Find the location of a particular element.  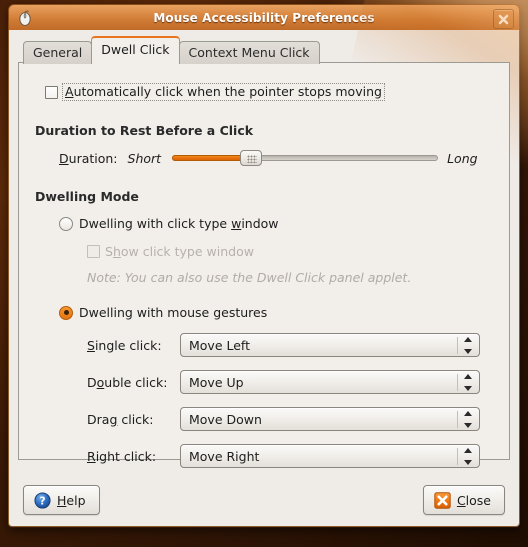

radio-dwelling-mouse-gestures is located at coordinates (66, 312).